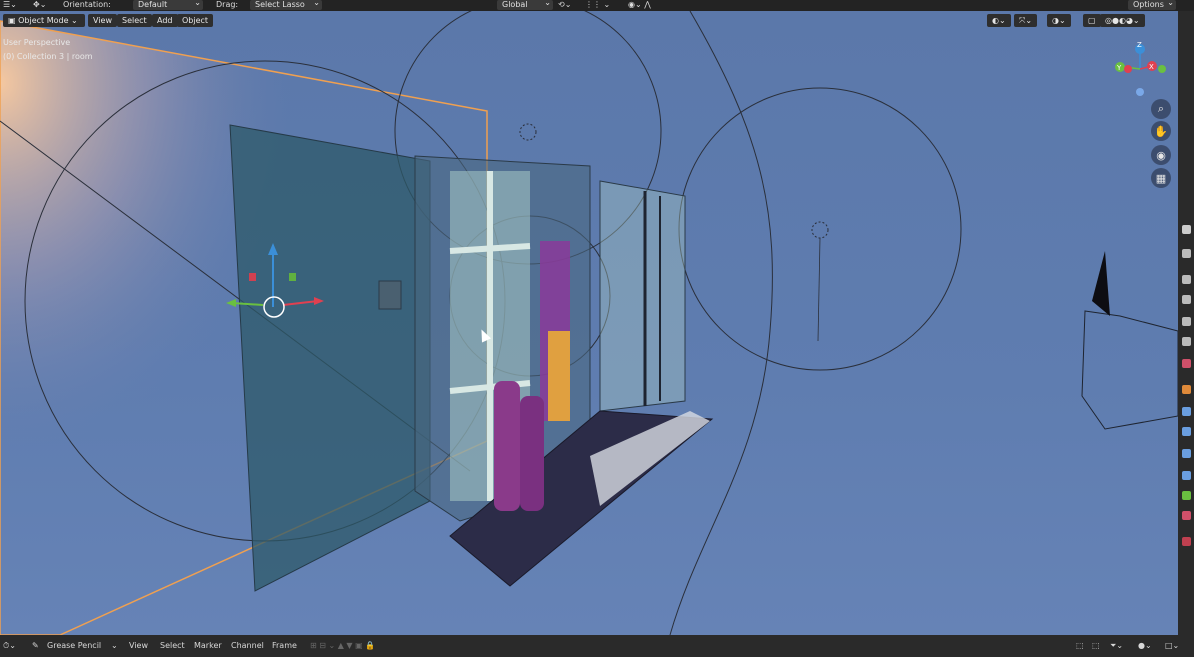 The width and height of the screenshot is (1194, 657). Describe the element at coordinates (1151, 67) in the screenshot. I see `nav-x-label: X` at that location.